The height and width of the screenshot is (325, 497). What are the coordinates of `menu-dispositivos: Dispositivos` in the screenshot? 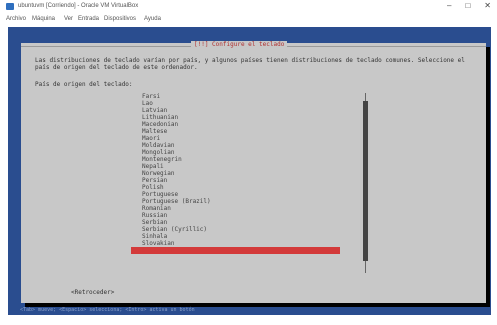 It's located at (120, 19).